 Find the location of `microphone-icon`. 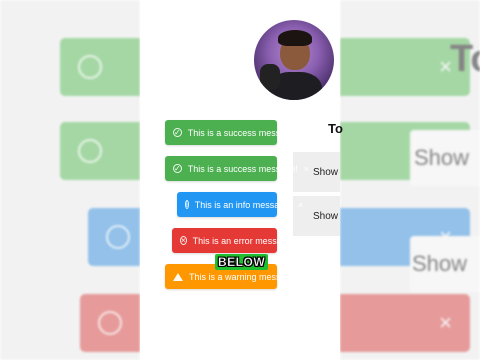

microphone-icon is located at coordinates (270, 77).